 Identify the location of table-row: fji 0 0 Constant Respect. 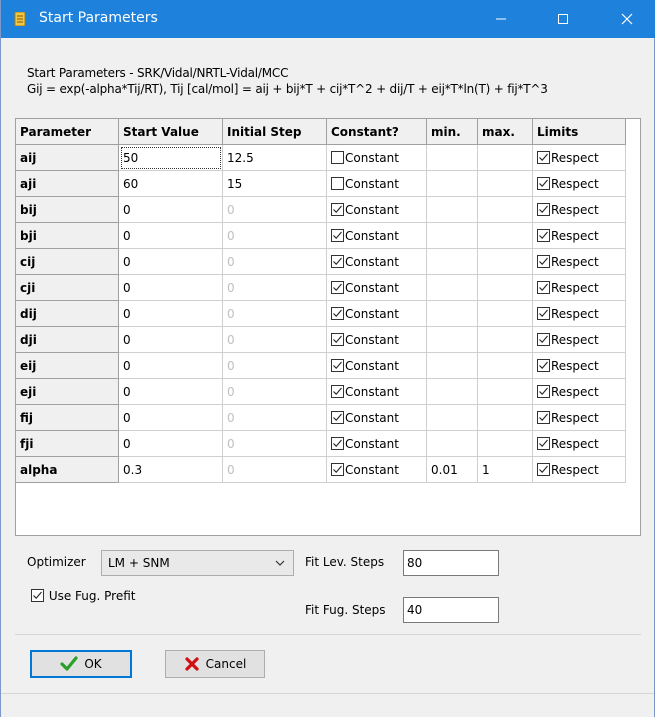
(320, 443).